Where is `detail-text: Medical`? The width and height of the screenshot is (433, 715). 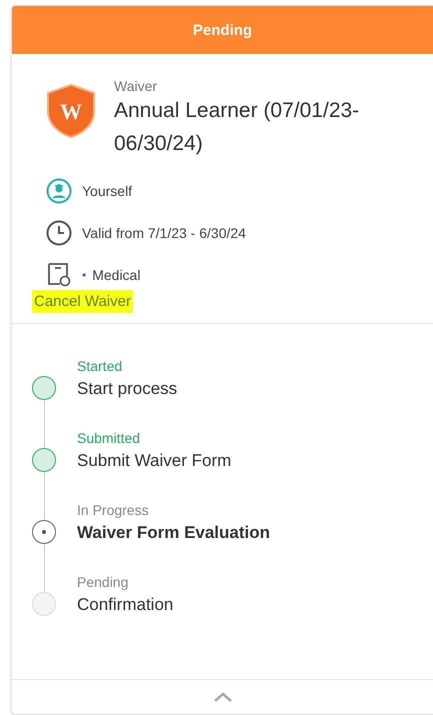 detail-text: Medical is located at coordinates (116, 275).